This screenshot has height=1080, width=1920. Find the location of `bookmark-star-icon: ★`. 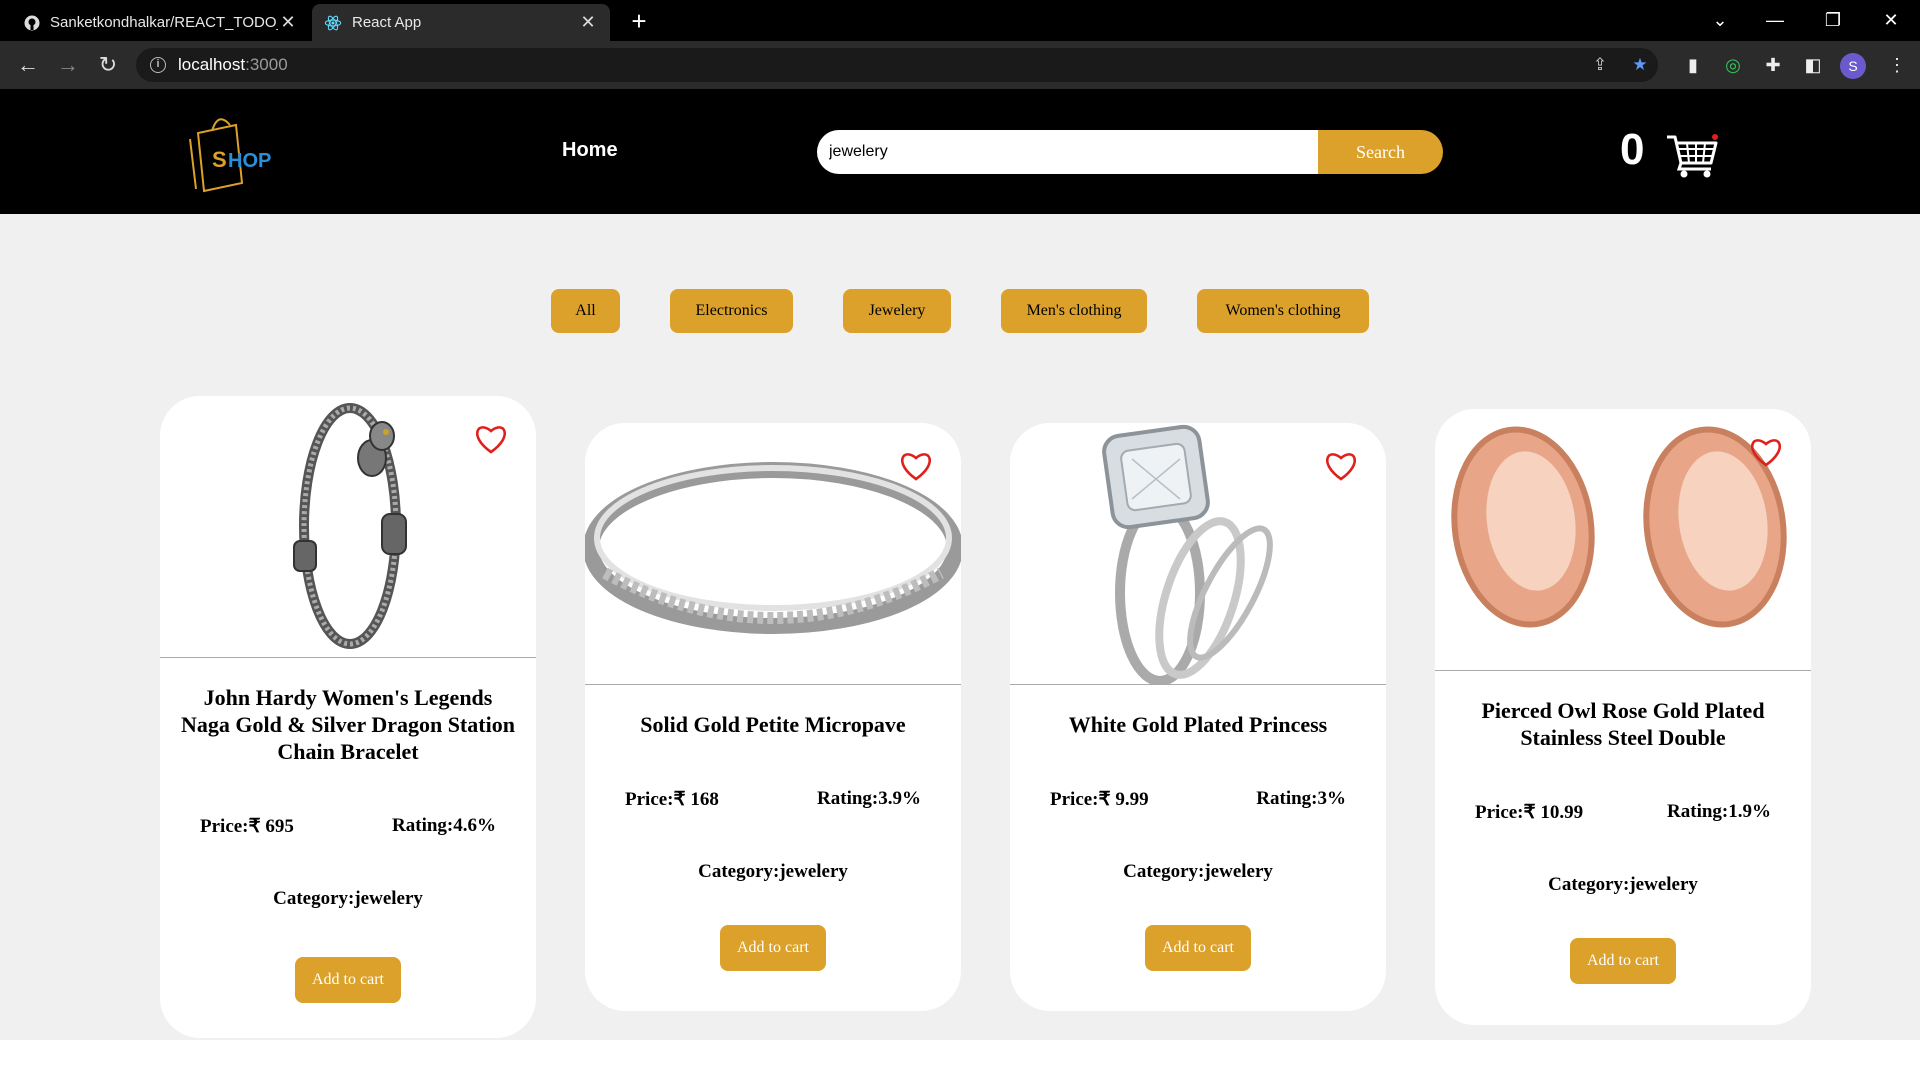

bookmark-star-icon: ★ is located at coordinates (1640, 65).